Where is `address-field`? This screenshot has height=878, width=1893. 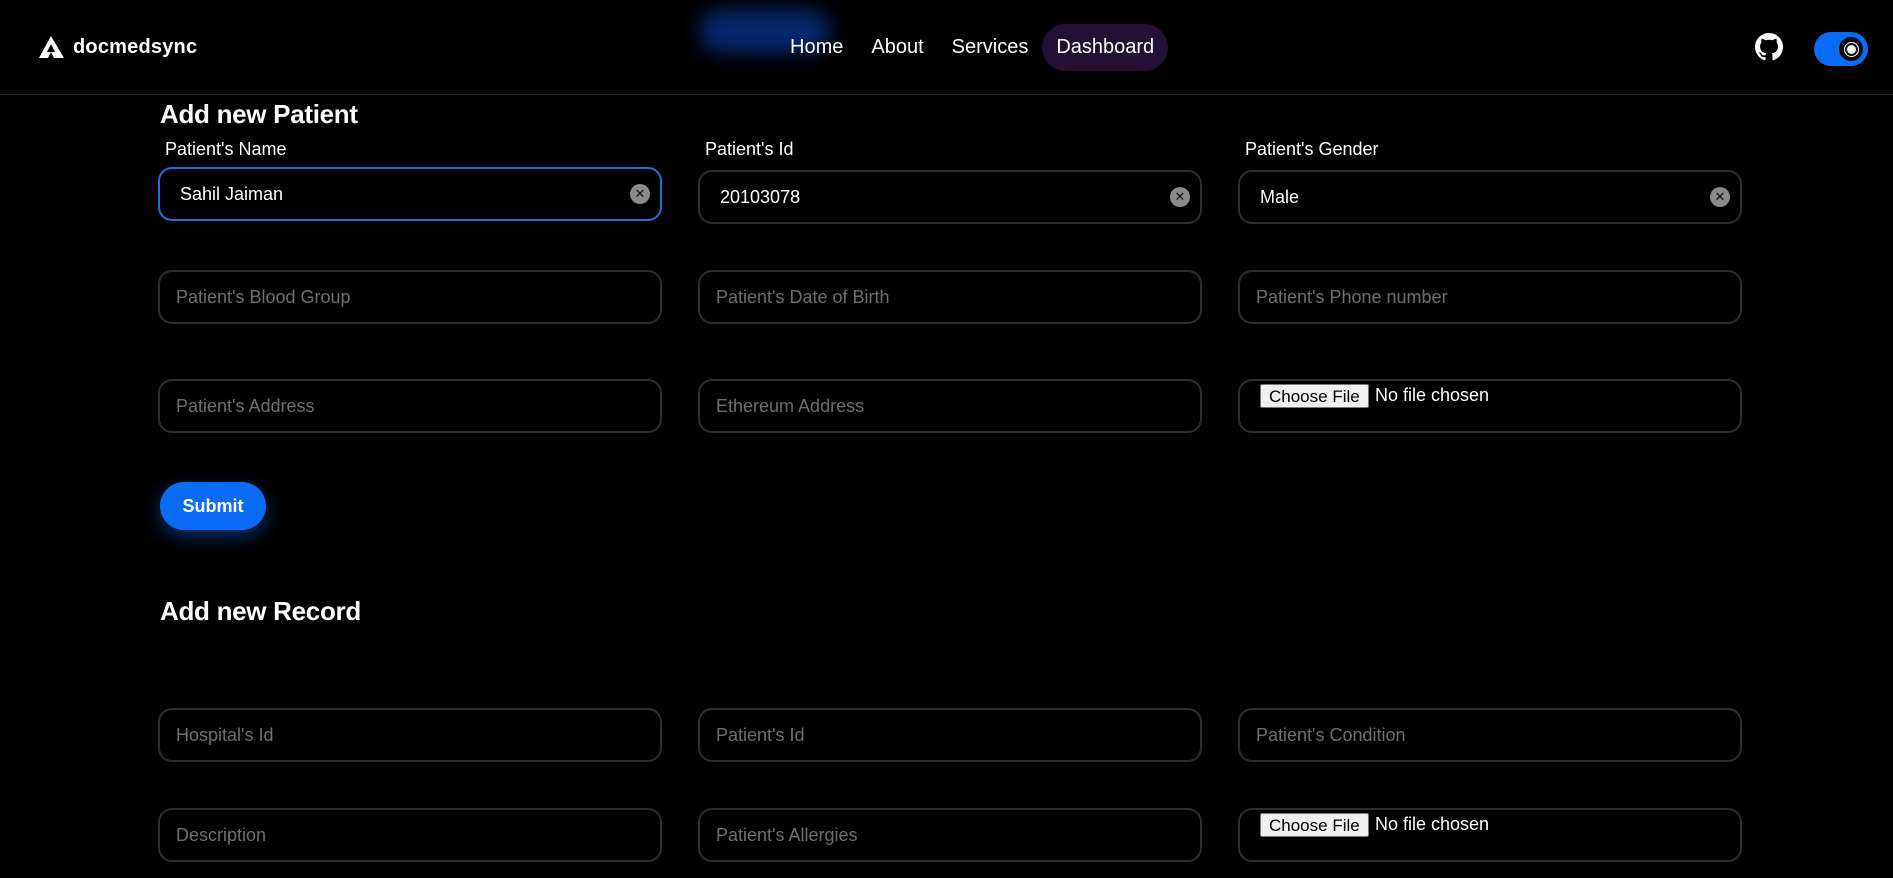
address-field is located at coordinates (410, 406).